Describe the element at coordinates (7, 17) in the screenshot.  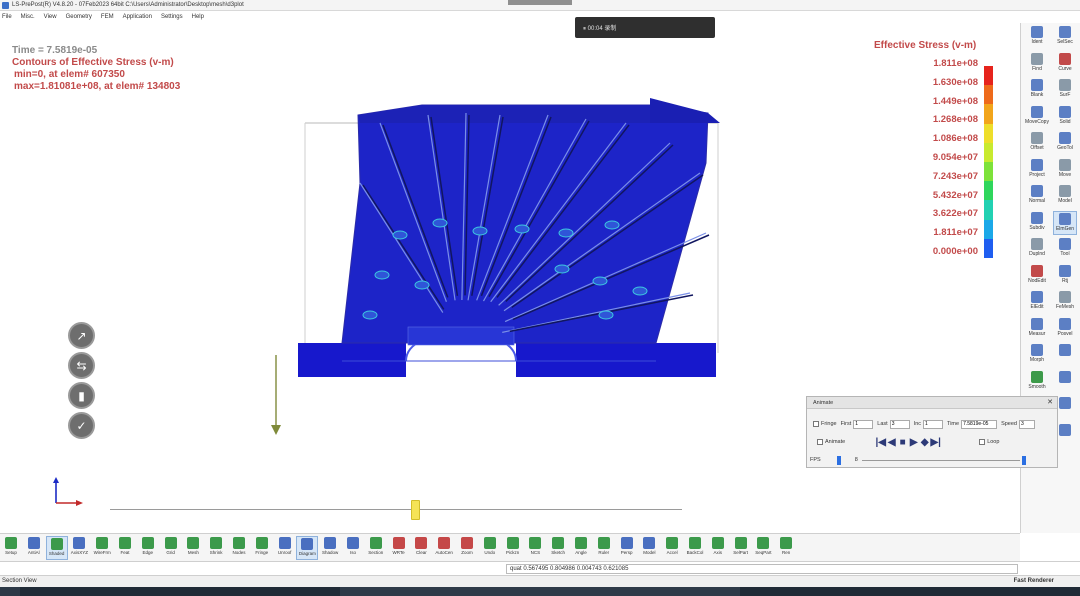
I see `menu-item-file: File` at that location.